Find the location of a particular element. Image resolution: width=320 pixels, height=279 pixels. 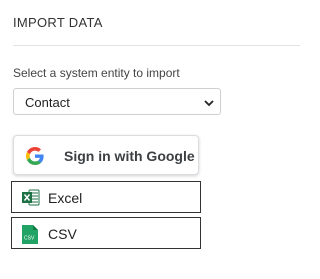

panel-title: IMPORT DATA is located at coordinates (58, 22).